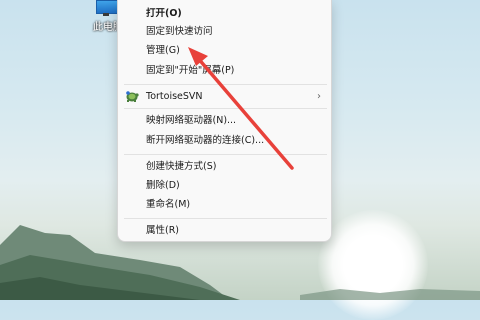 Image resolution: width=480 pixels, height=320 pixels. I want to click on menu-item-pin-quick-access: 固定到快速访问, so click(224, 31).